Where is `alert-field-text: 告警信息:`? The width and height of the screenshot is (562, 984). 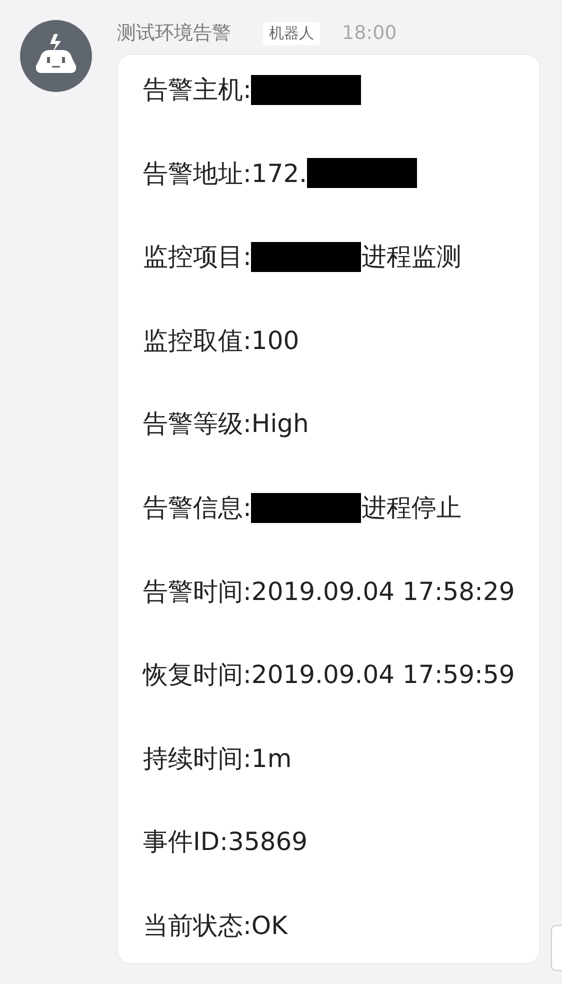 alert-field-text: 告警信息: is located at coordinates (197, 508).